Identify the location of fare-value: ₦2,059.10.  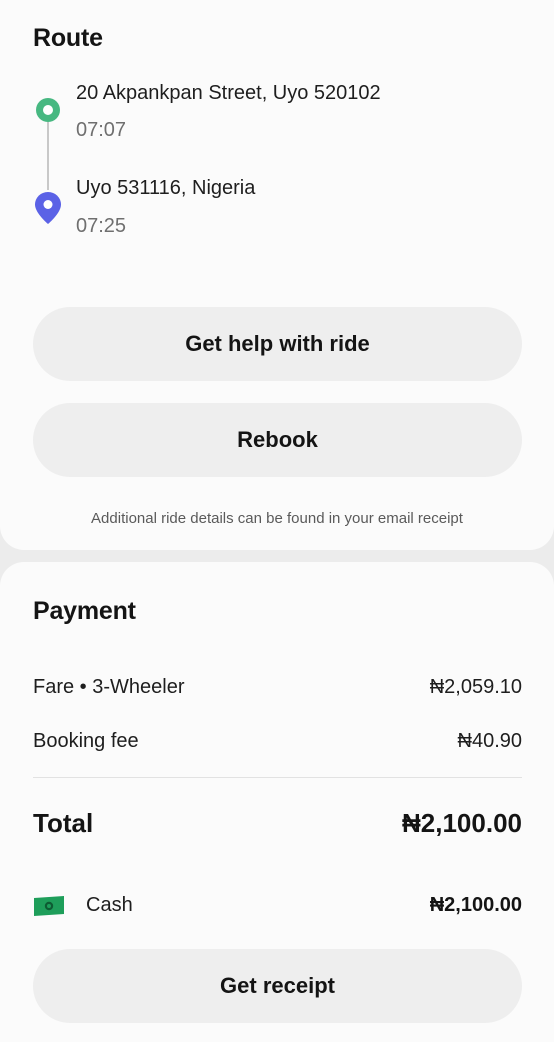
(475, 687).